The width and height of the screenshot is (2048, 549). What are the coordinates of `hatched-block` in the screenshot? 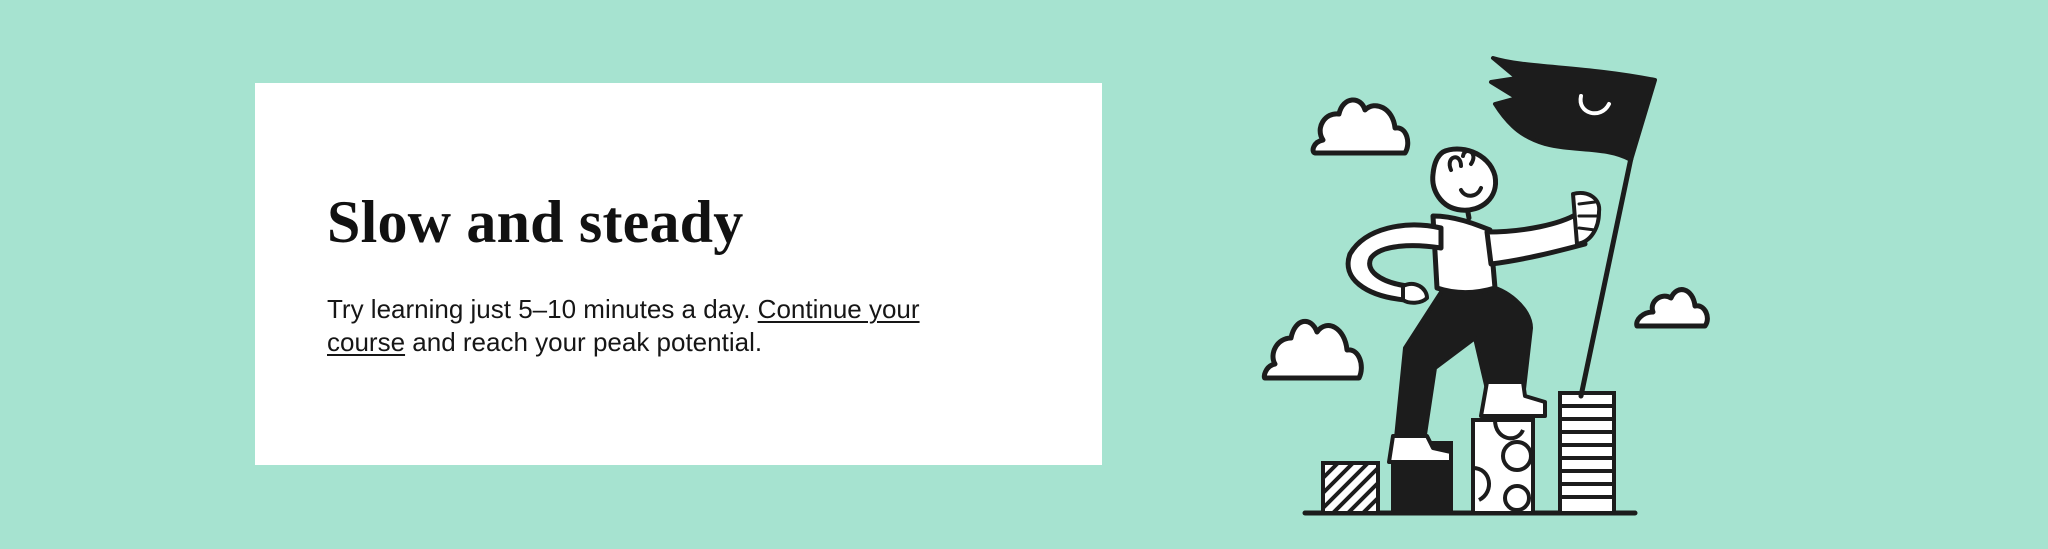 It's located at (1350, 488).